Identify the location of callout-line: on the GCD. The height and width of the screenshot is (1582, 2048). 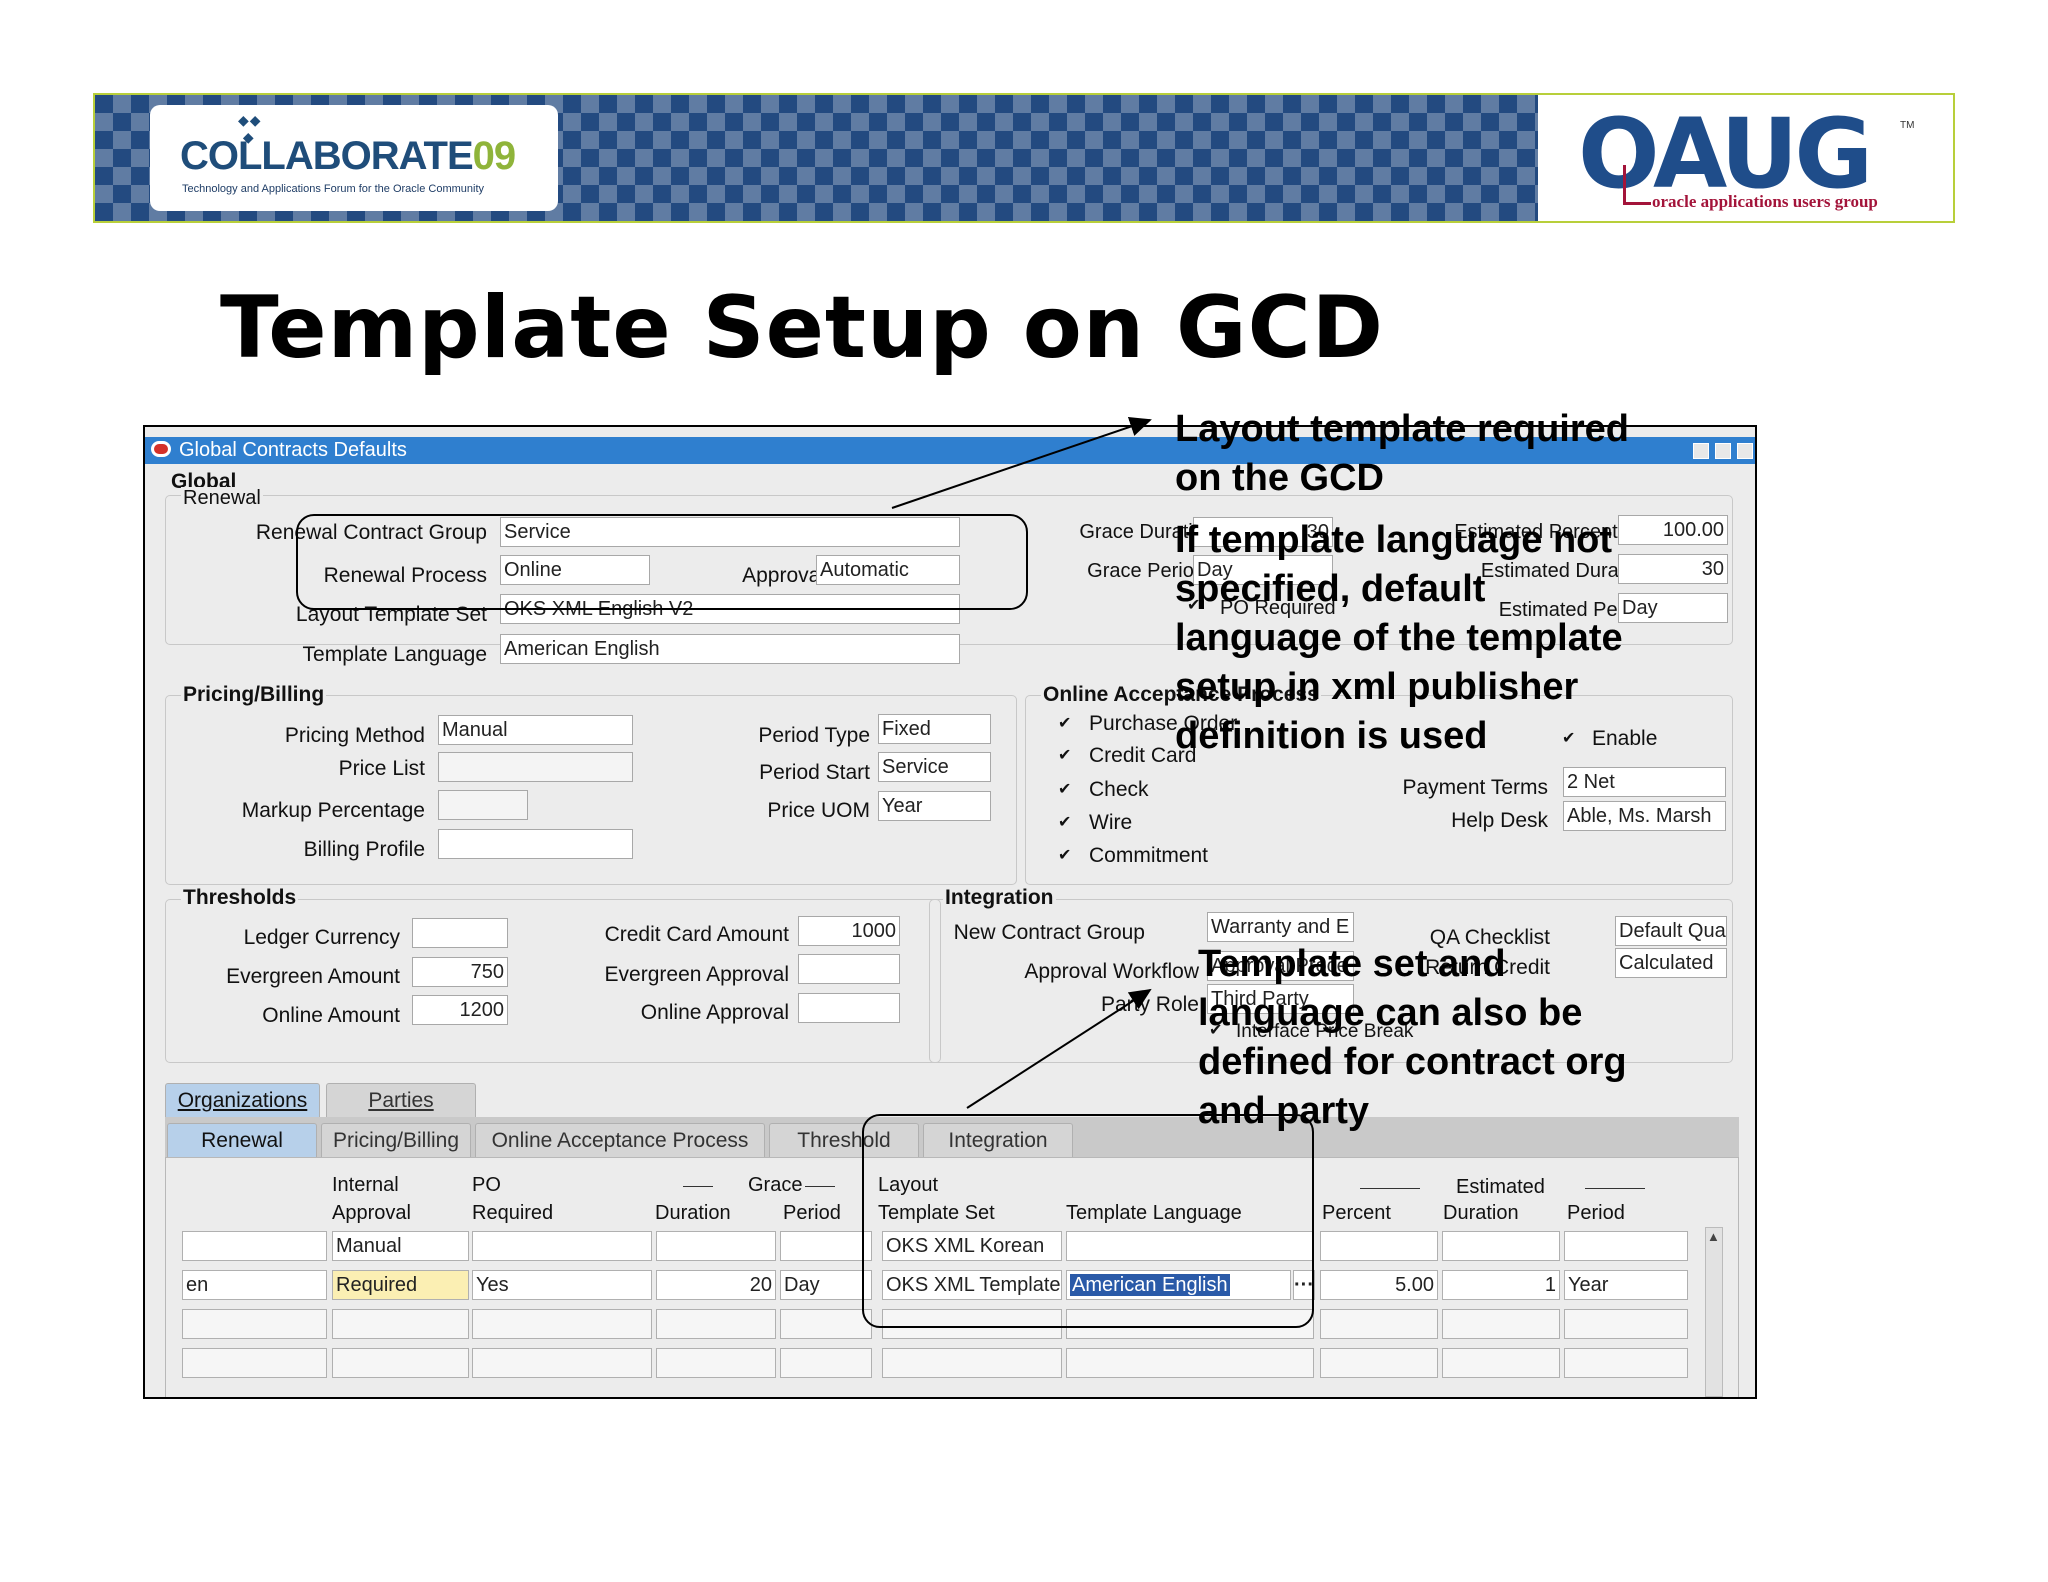
(1279, 478).